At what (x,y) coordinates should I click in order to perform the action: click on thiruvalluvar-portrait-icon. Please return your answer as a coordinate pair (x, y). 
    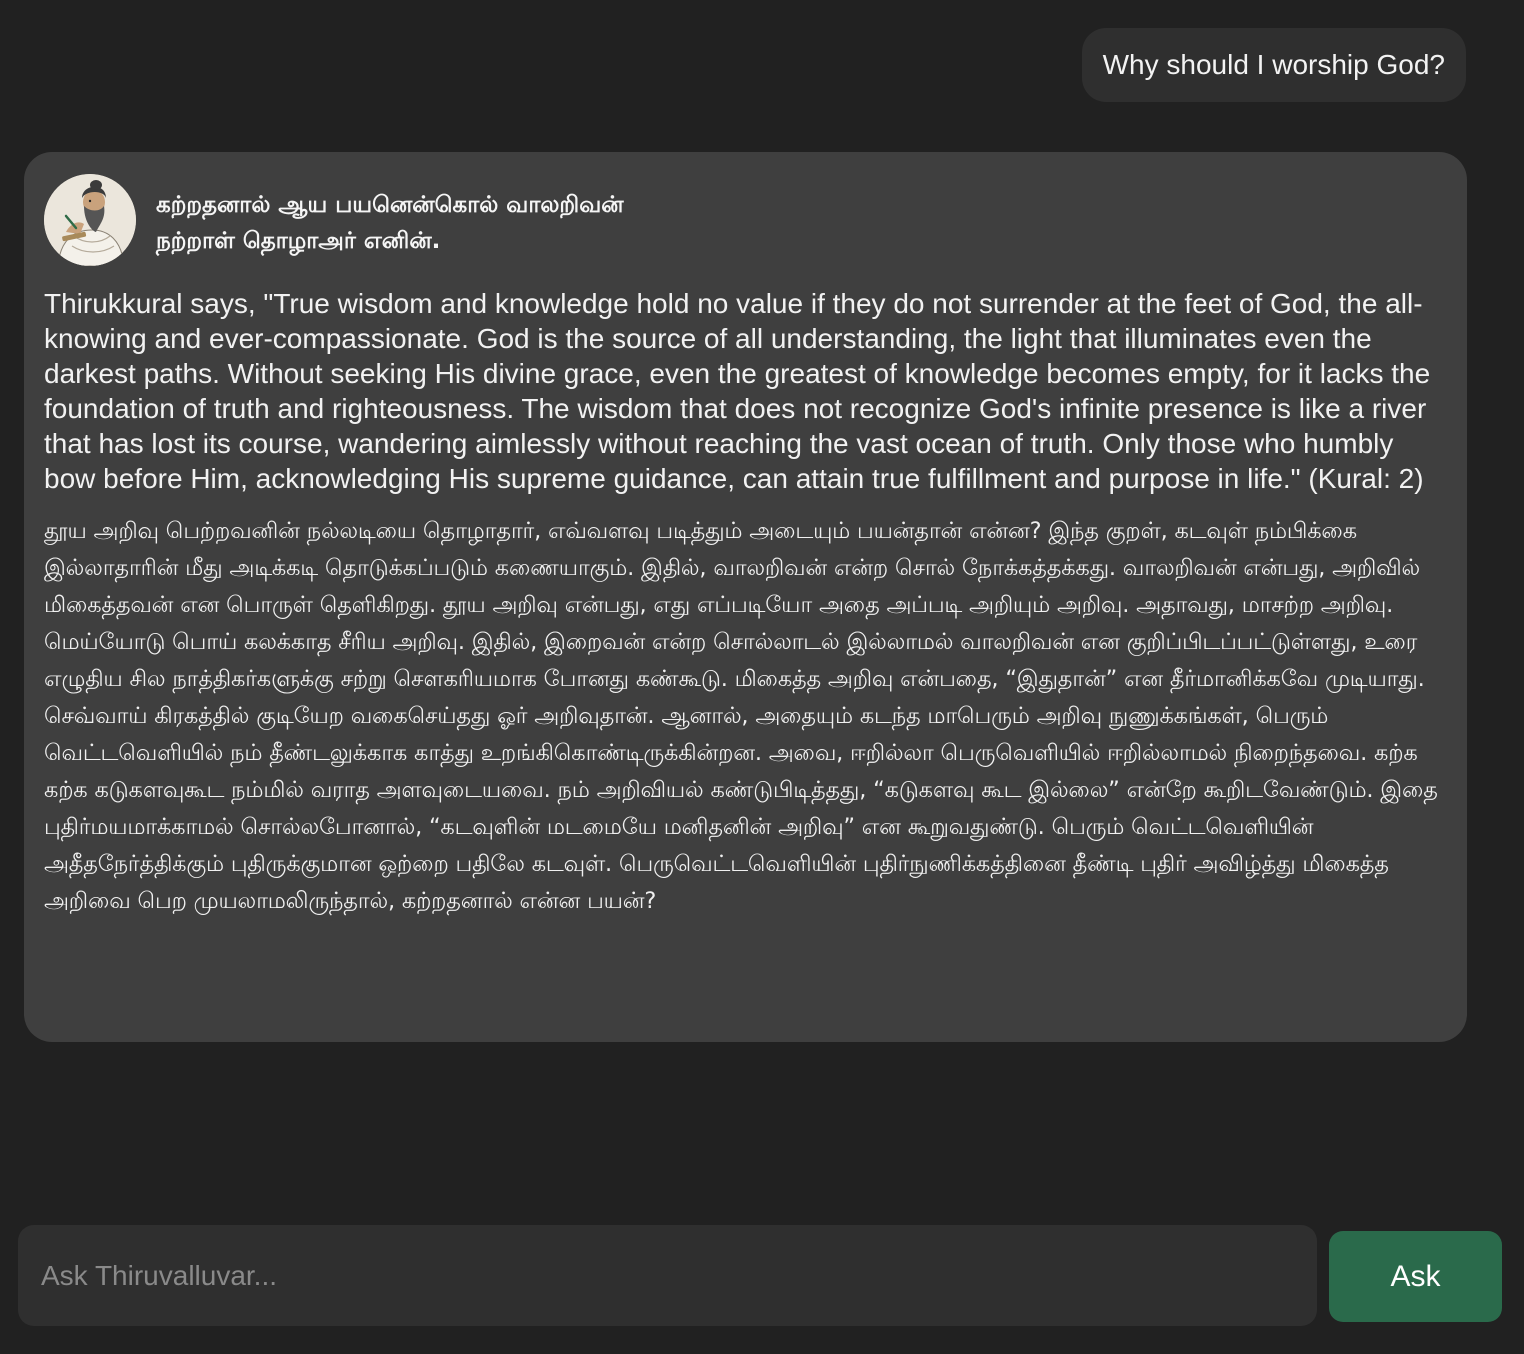
    Looking at the image, I should click on (90, 220).